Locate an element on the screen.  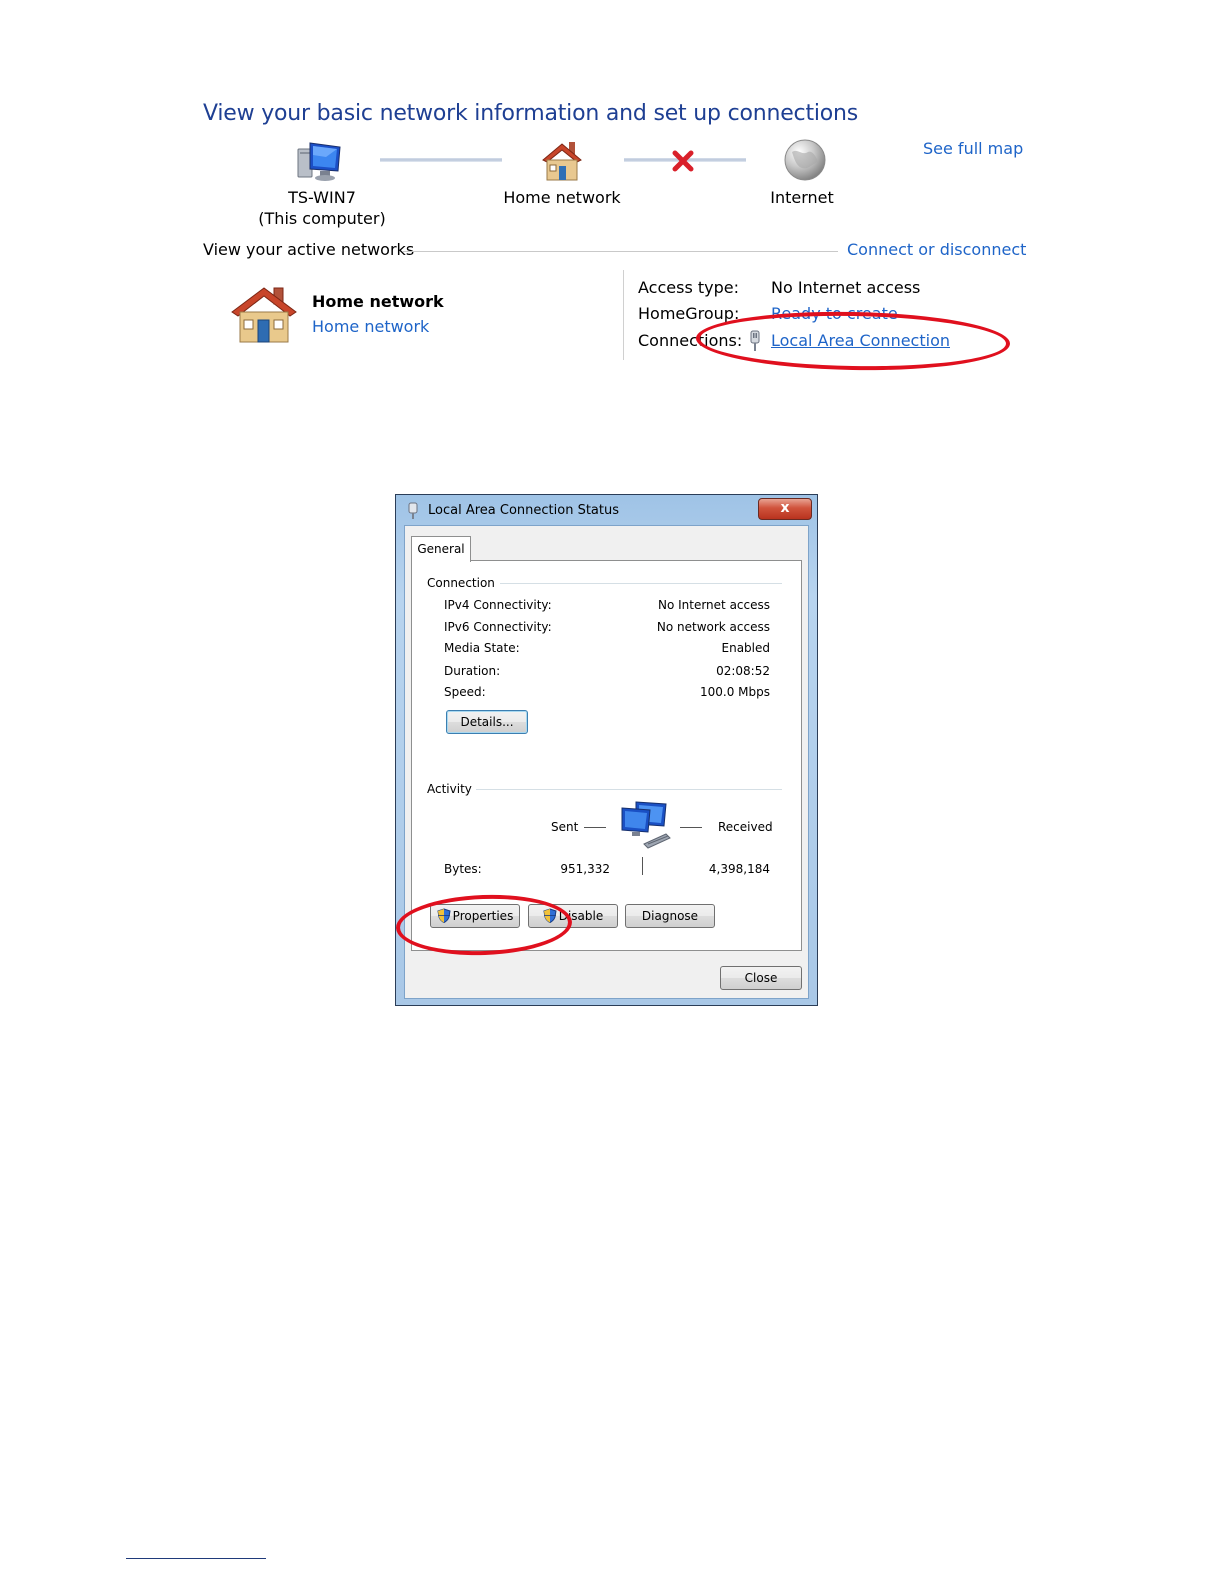
homegroup-label: HomeGroup: is located at coordinates (689, 313).